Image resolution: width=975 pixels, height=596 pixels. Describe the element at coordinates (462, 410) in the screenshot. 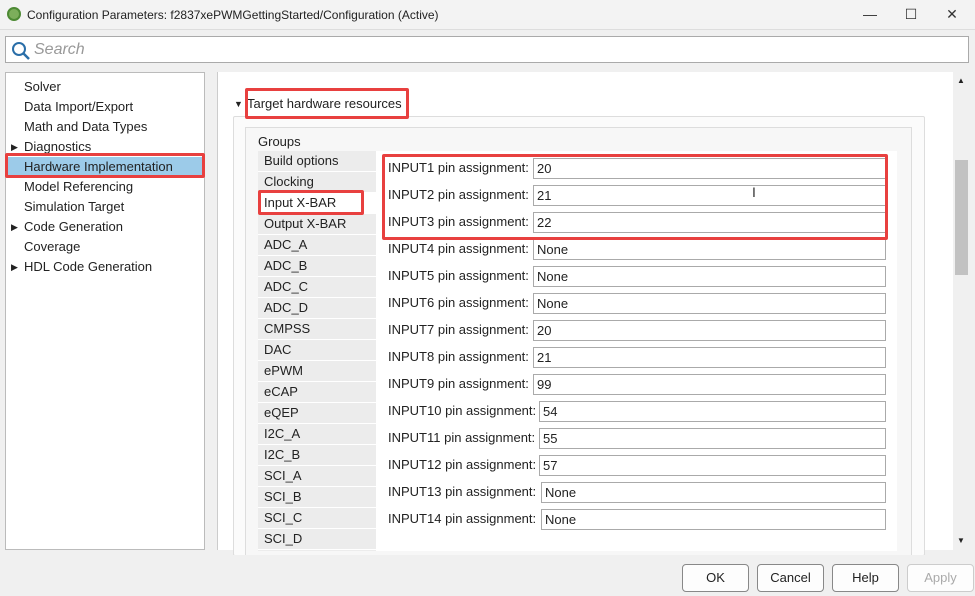

I see `field-label: INPUT10 pin assignment:` at that location.